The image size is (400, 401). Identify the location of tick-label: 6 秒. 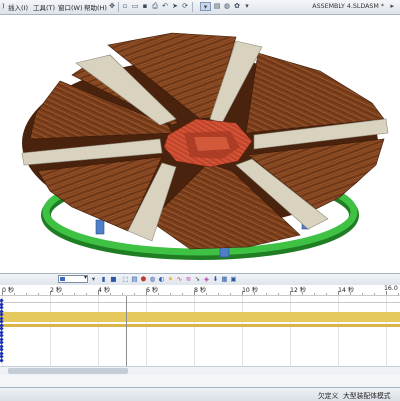
(152, 290).